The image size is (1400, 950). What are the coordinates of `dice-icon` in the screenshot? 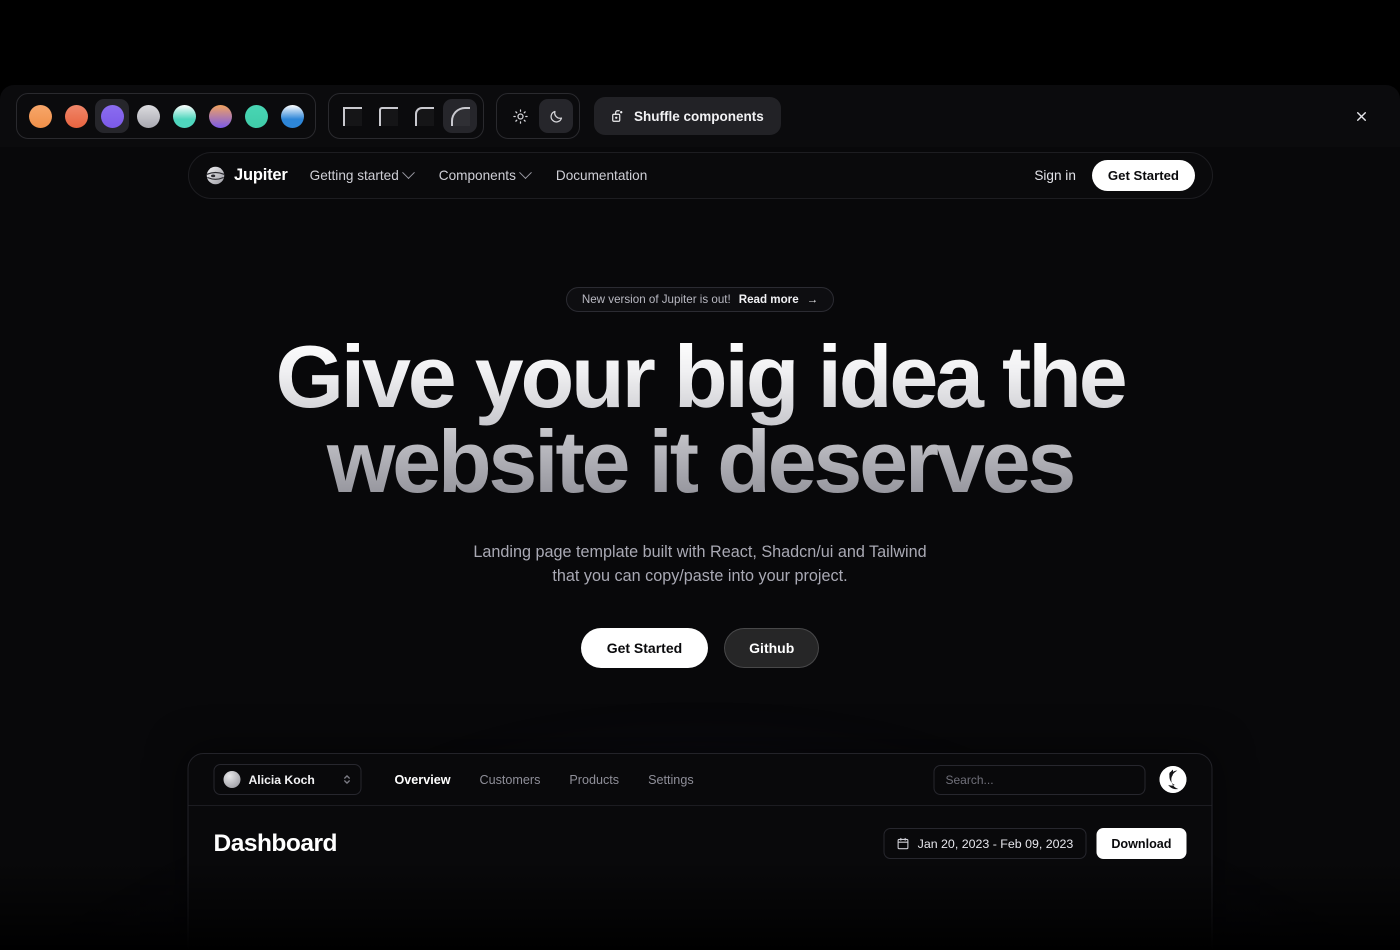 It's located at (618, 116).